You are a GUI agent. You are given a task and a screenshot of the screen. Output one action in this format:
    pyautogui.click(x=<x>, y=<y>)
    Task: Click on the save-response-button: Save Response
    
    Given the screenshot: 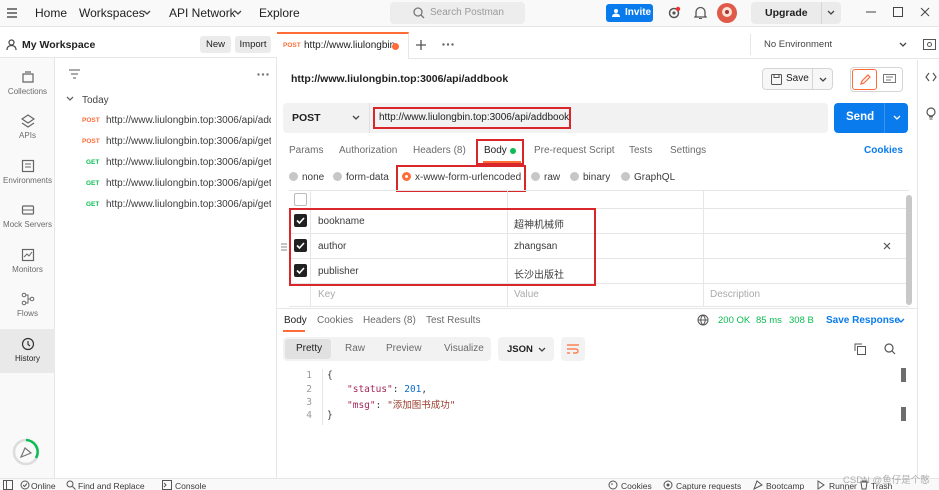 What is the action you would take?
    pyautogui.click(x=863, y=320)
    